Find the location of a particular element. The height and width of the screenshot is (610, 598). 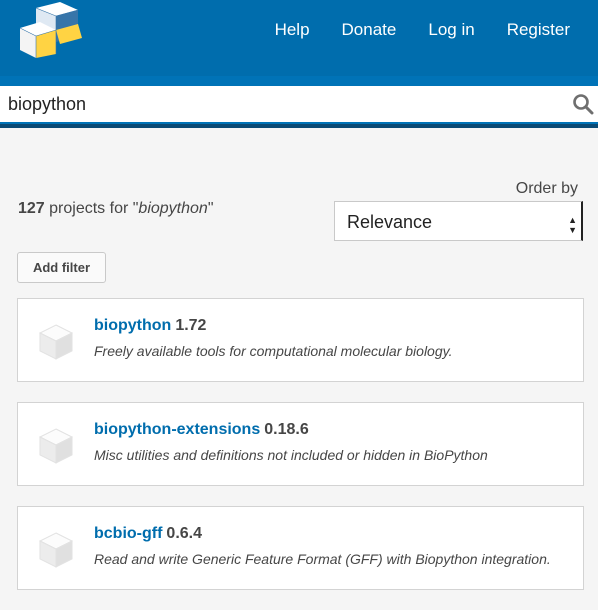

results-close-quote: " is located at coordinates (210, 208).